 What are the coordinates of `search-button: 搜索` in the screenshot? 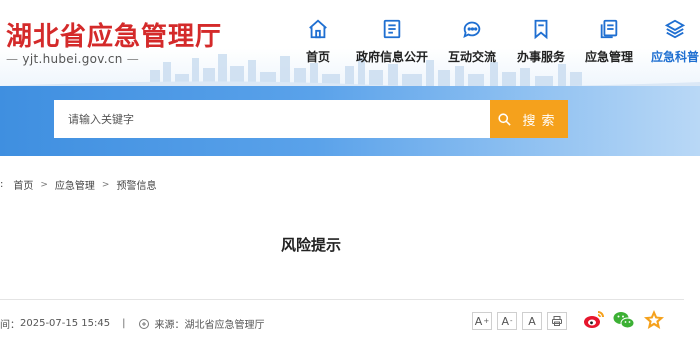 It's located at (529, 119).